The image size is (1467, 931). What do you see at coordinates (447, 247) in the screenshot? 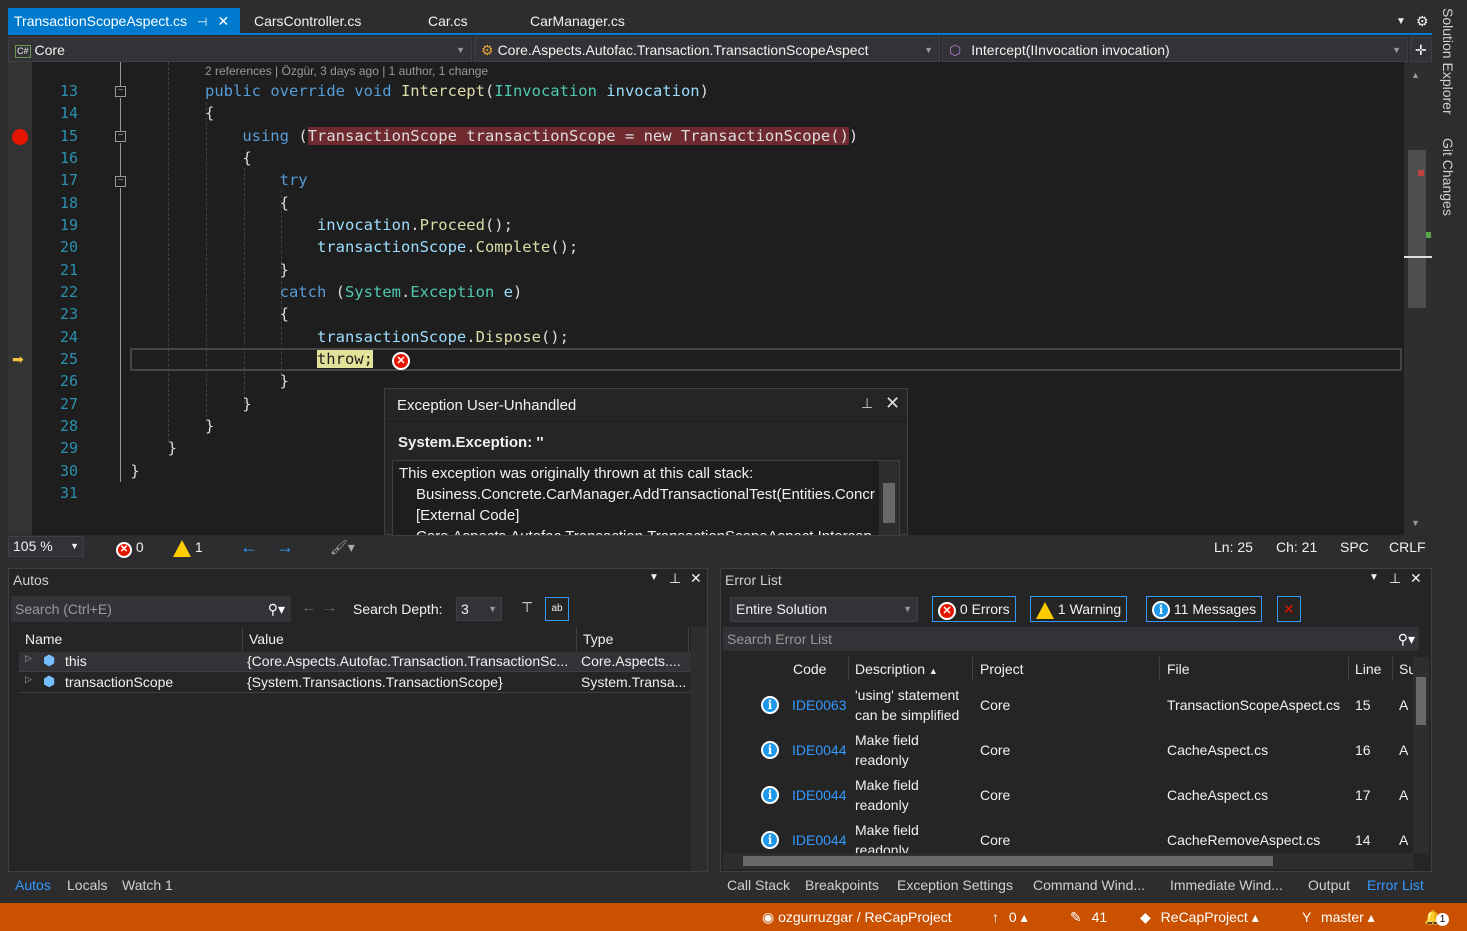
I see `code-line: transactionScope.Complete();` at bounding box center [447, 247].